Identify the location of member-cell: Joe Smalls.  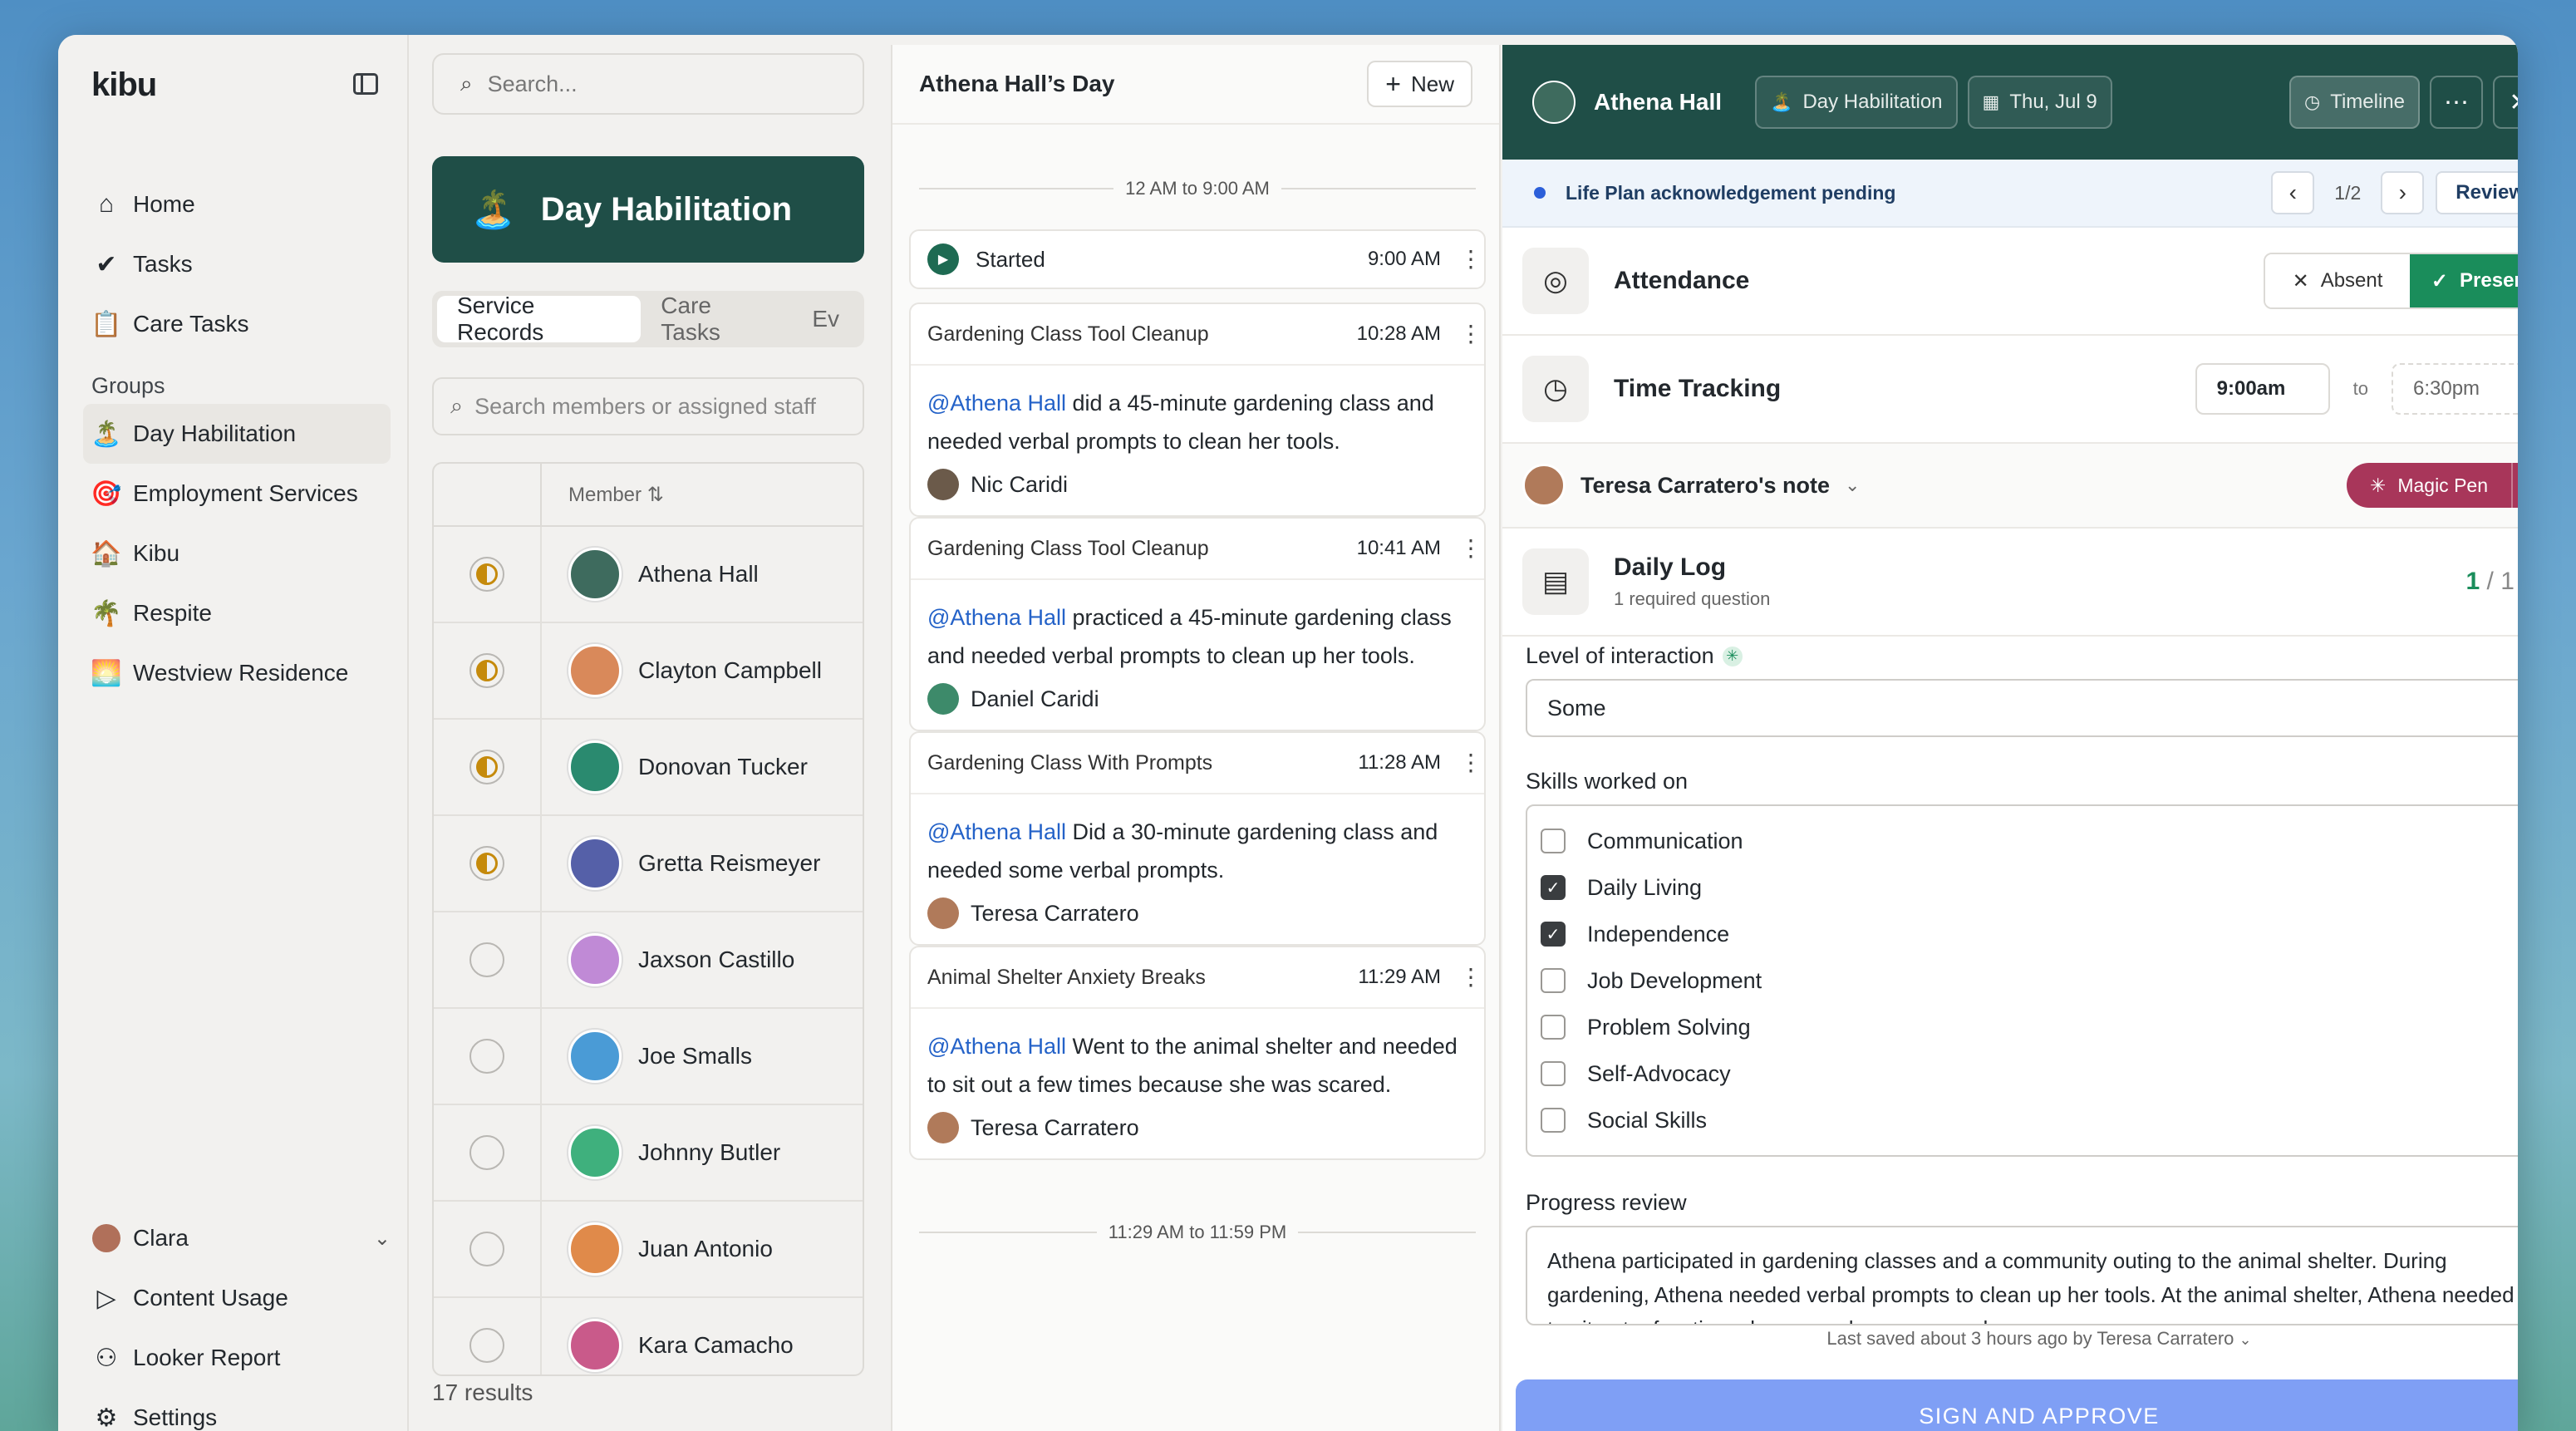
(647, 1056).